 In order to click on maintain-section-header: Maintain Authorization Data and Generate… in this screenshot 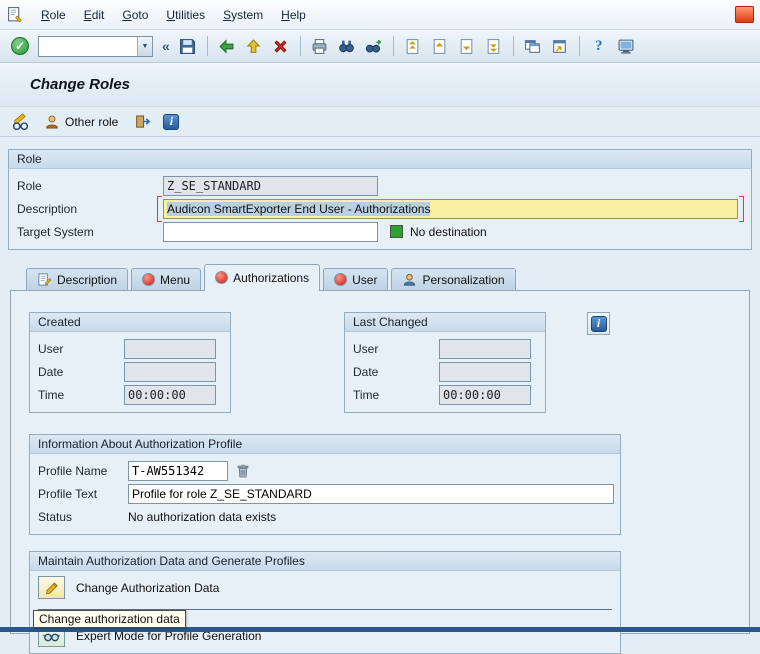, I will do `click(325, 561)`.